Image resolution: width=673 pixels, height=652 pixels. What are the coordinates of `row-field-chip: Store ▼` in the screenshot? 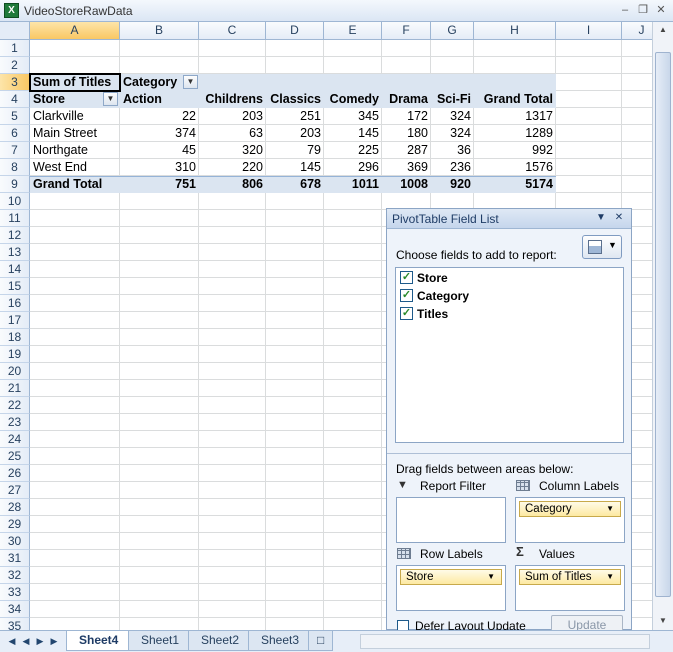 It's located at (451, 577).